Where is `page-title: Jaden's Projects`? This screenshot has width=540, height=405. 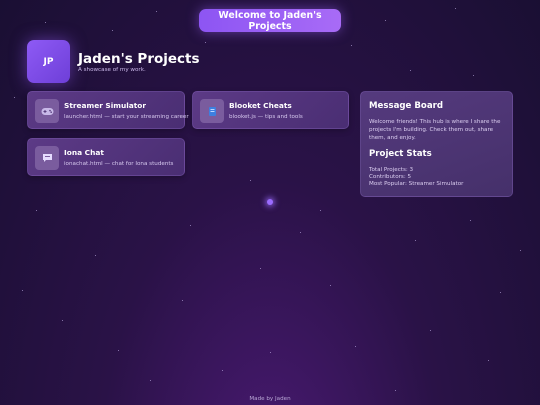
page-title: Jaden's Projects is located at coordinates (139, 59).